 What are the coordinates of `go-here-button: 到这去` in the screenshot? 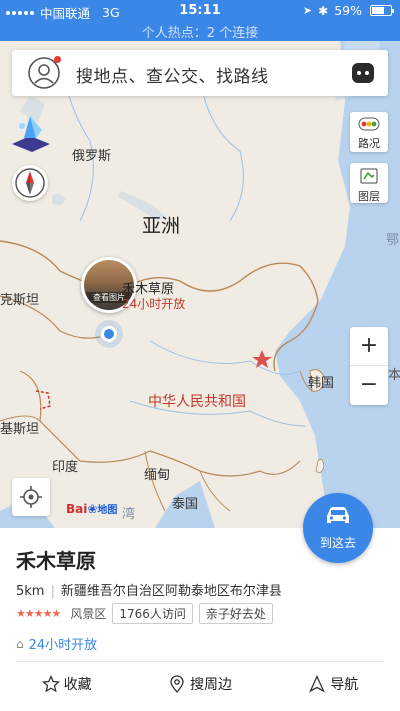 It's located at (338, 528).